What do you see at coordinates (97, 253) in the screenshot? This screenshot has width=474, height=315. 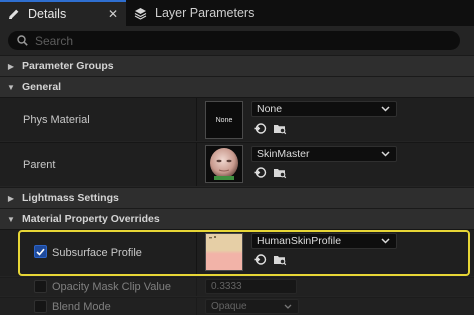 I see `property-label: Subsurface Profile` at bounding box center [97, 253].